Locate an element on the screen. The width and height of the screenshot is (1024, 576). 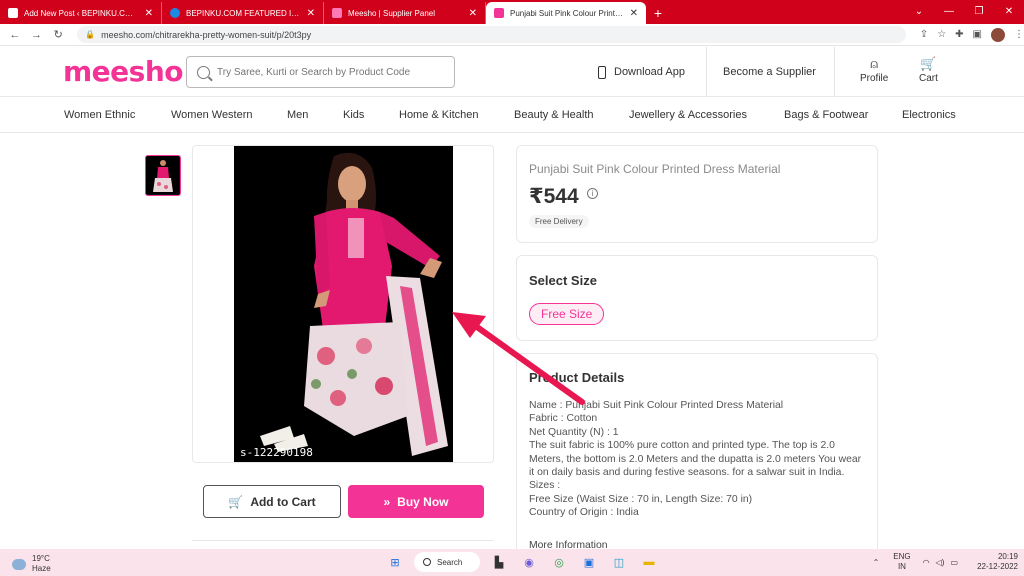
share-icon: ⇪ is located at coordinates (924, 34).